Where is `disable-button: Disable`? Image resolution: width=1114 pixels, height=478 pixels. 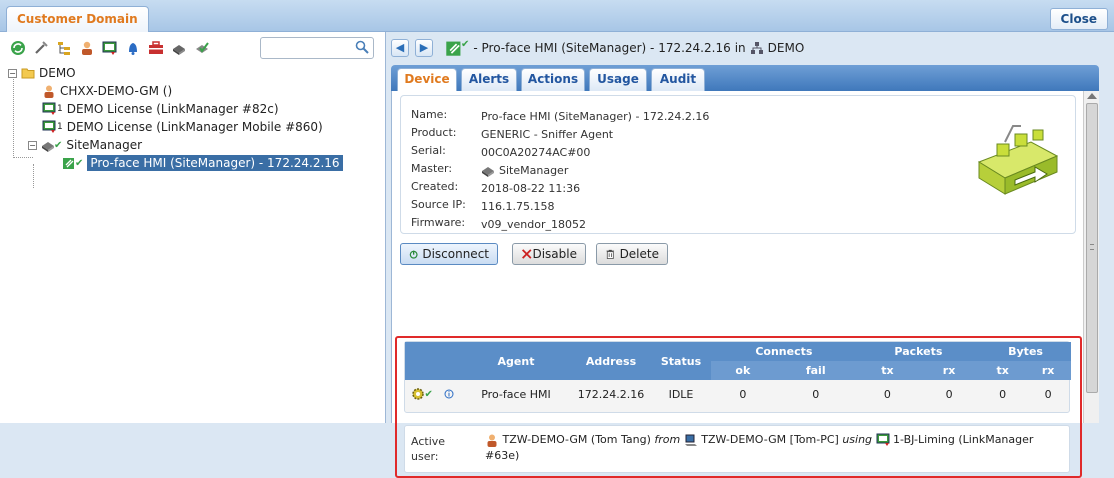 disable-button: Disable is located at coordinates (549, 254).